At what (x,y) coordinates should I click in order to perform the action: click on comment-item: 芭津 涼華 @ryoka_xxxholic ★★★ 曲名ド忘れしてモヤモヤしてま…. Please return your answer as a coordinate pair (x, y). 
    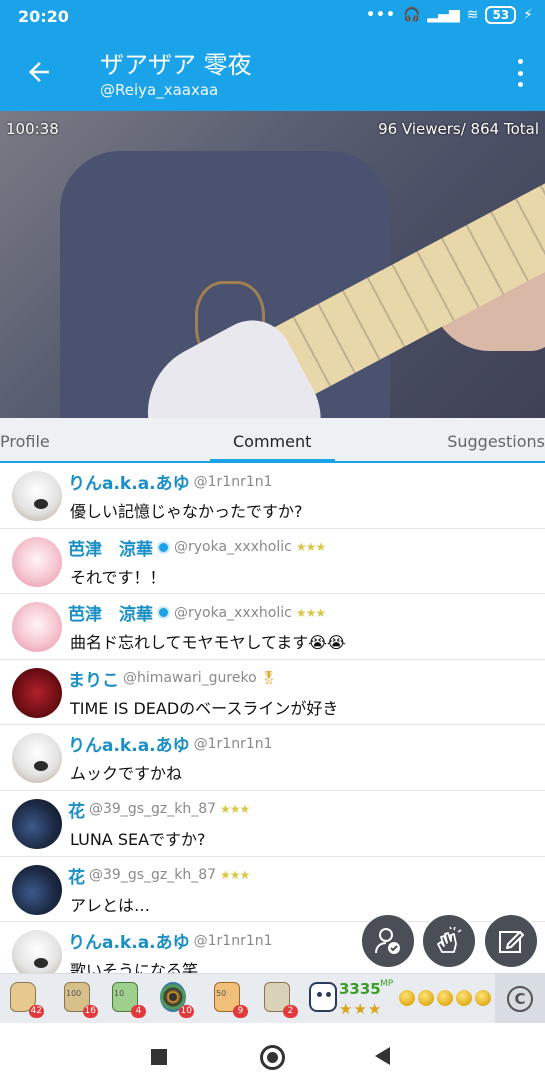
    Looking at the image, I should click on (272, 627).